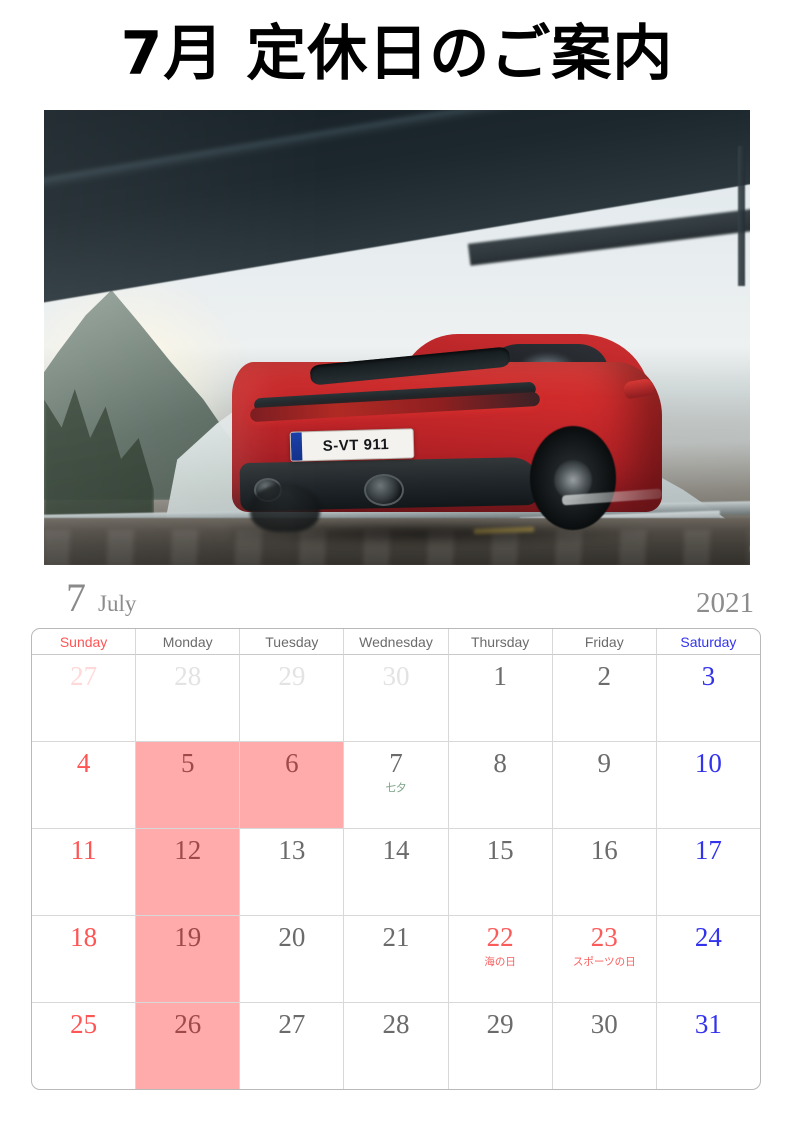 The image size is (794, 1123). Describe the element at coordinates (604, 962) in the screenshot. I see `day-note-label: スポーツの日` at that location.